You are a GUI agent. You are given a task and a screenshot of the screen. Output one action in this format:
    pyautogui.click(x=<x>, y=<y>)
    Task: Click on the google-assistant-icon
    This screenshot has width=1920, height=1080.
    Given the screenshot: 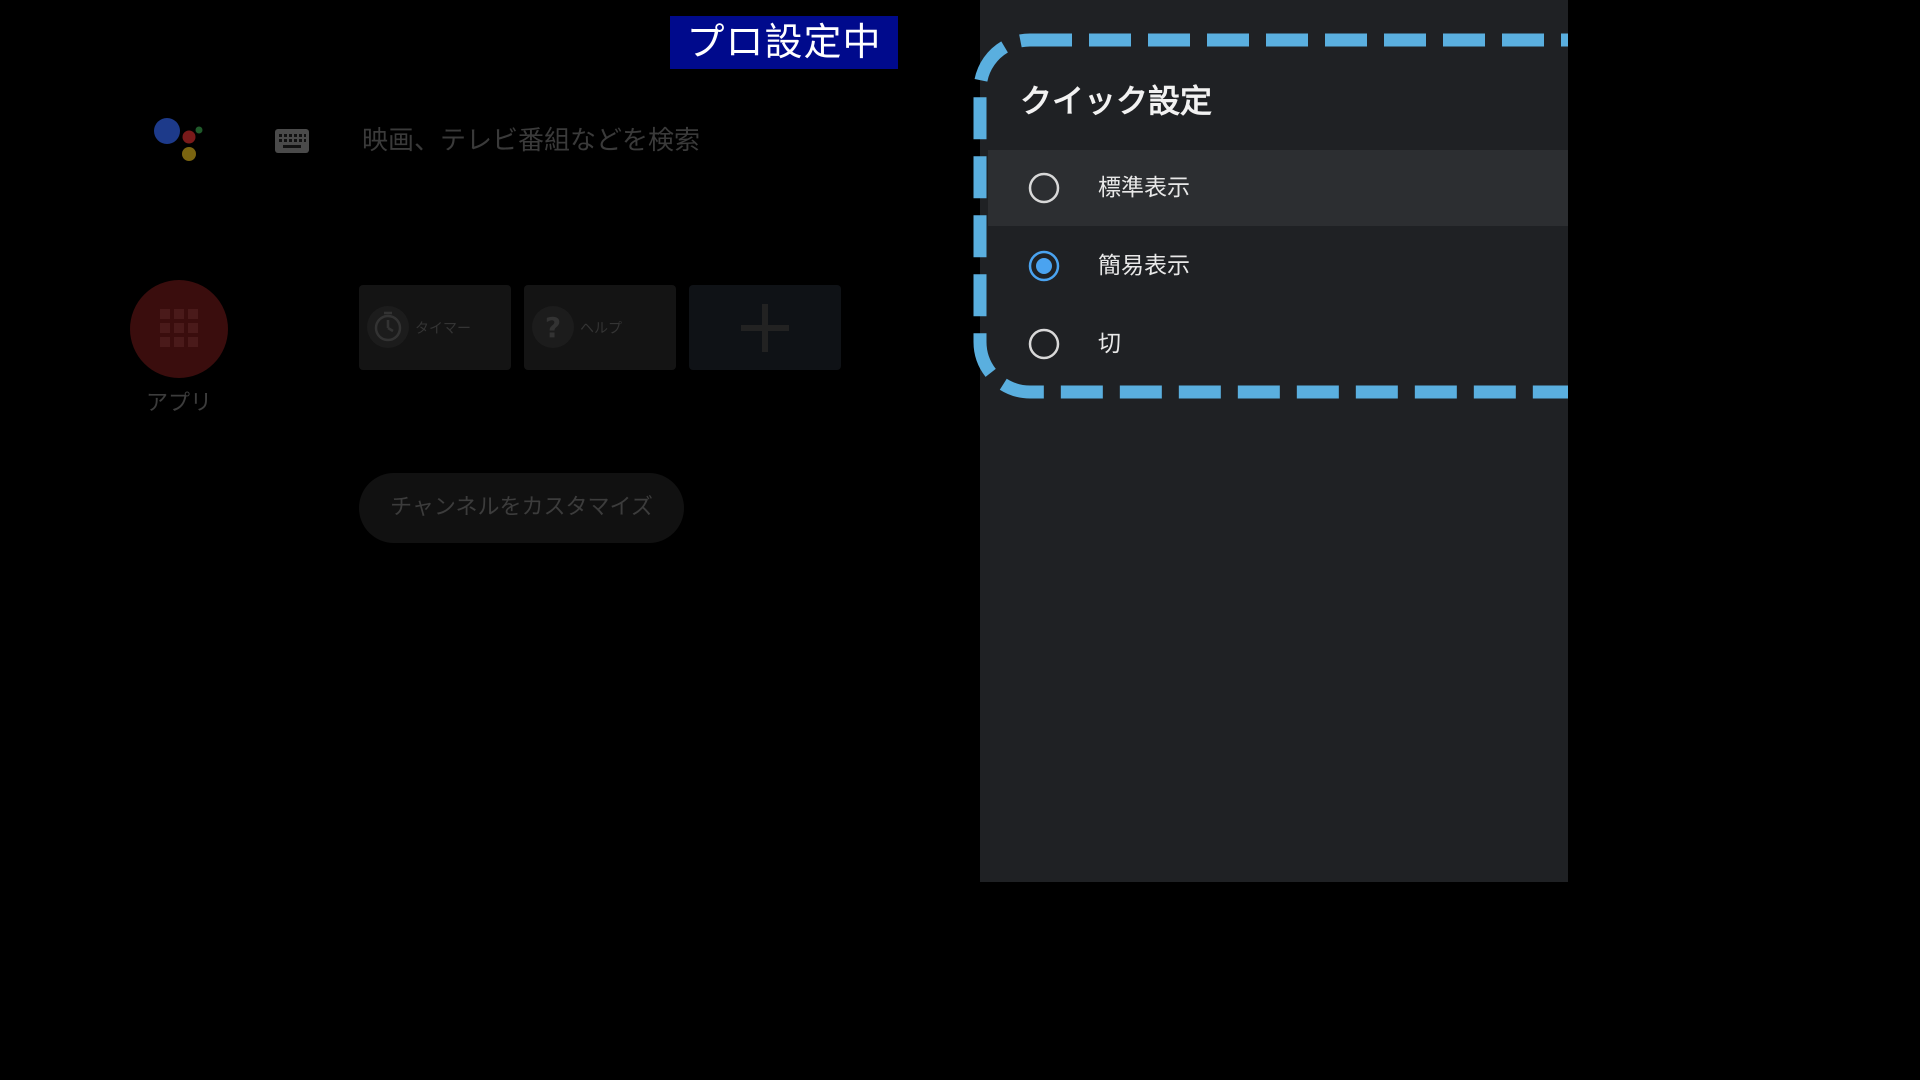 What is the action you would take?
    pyautogui.click(x=180, y=140)
    